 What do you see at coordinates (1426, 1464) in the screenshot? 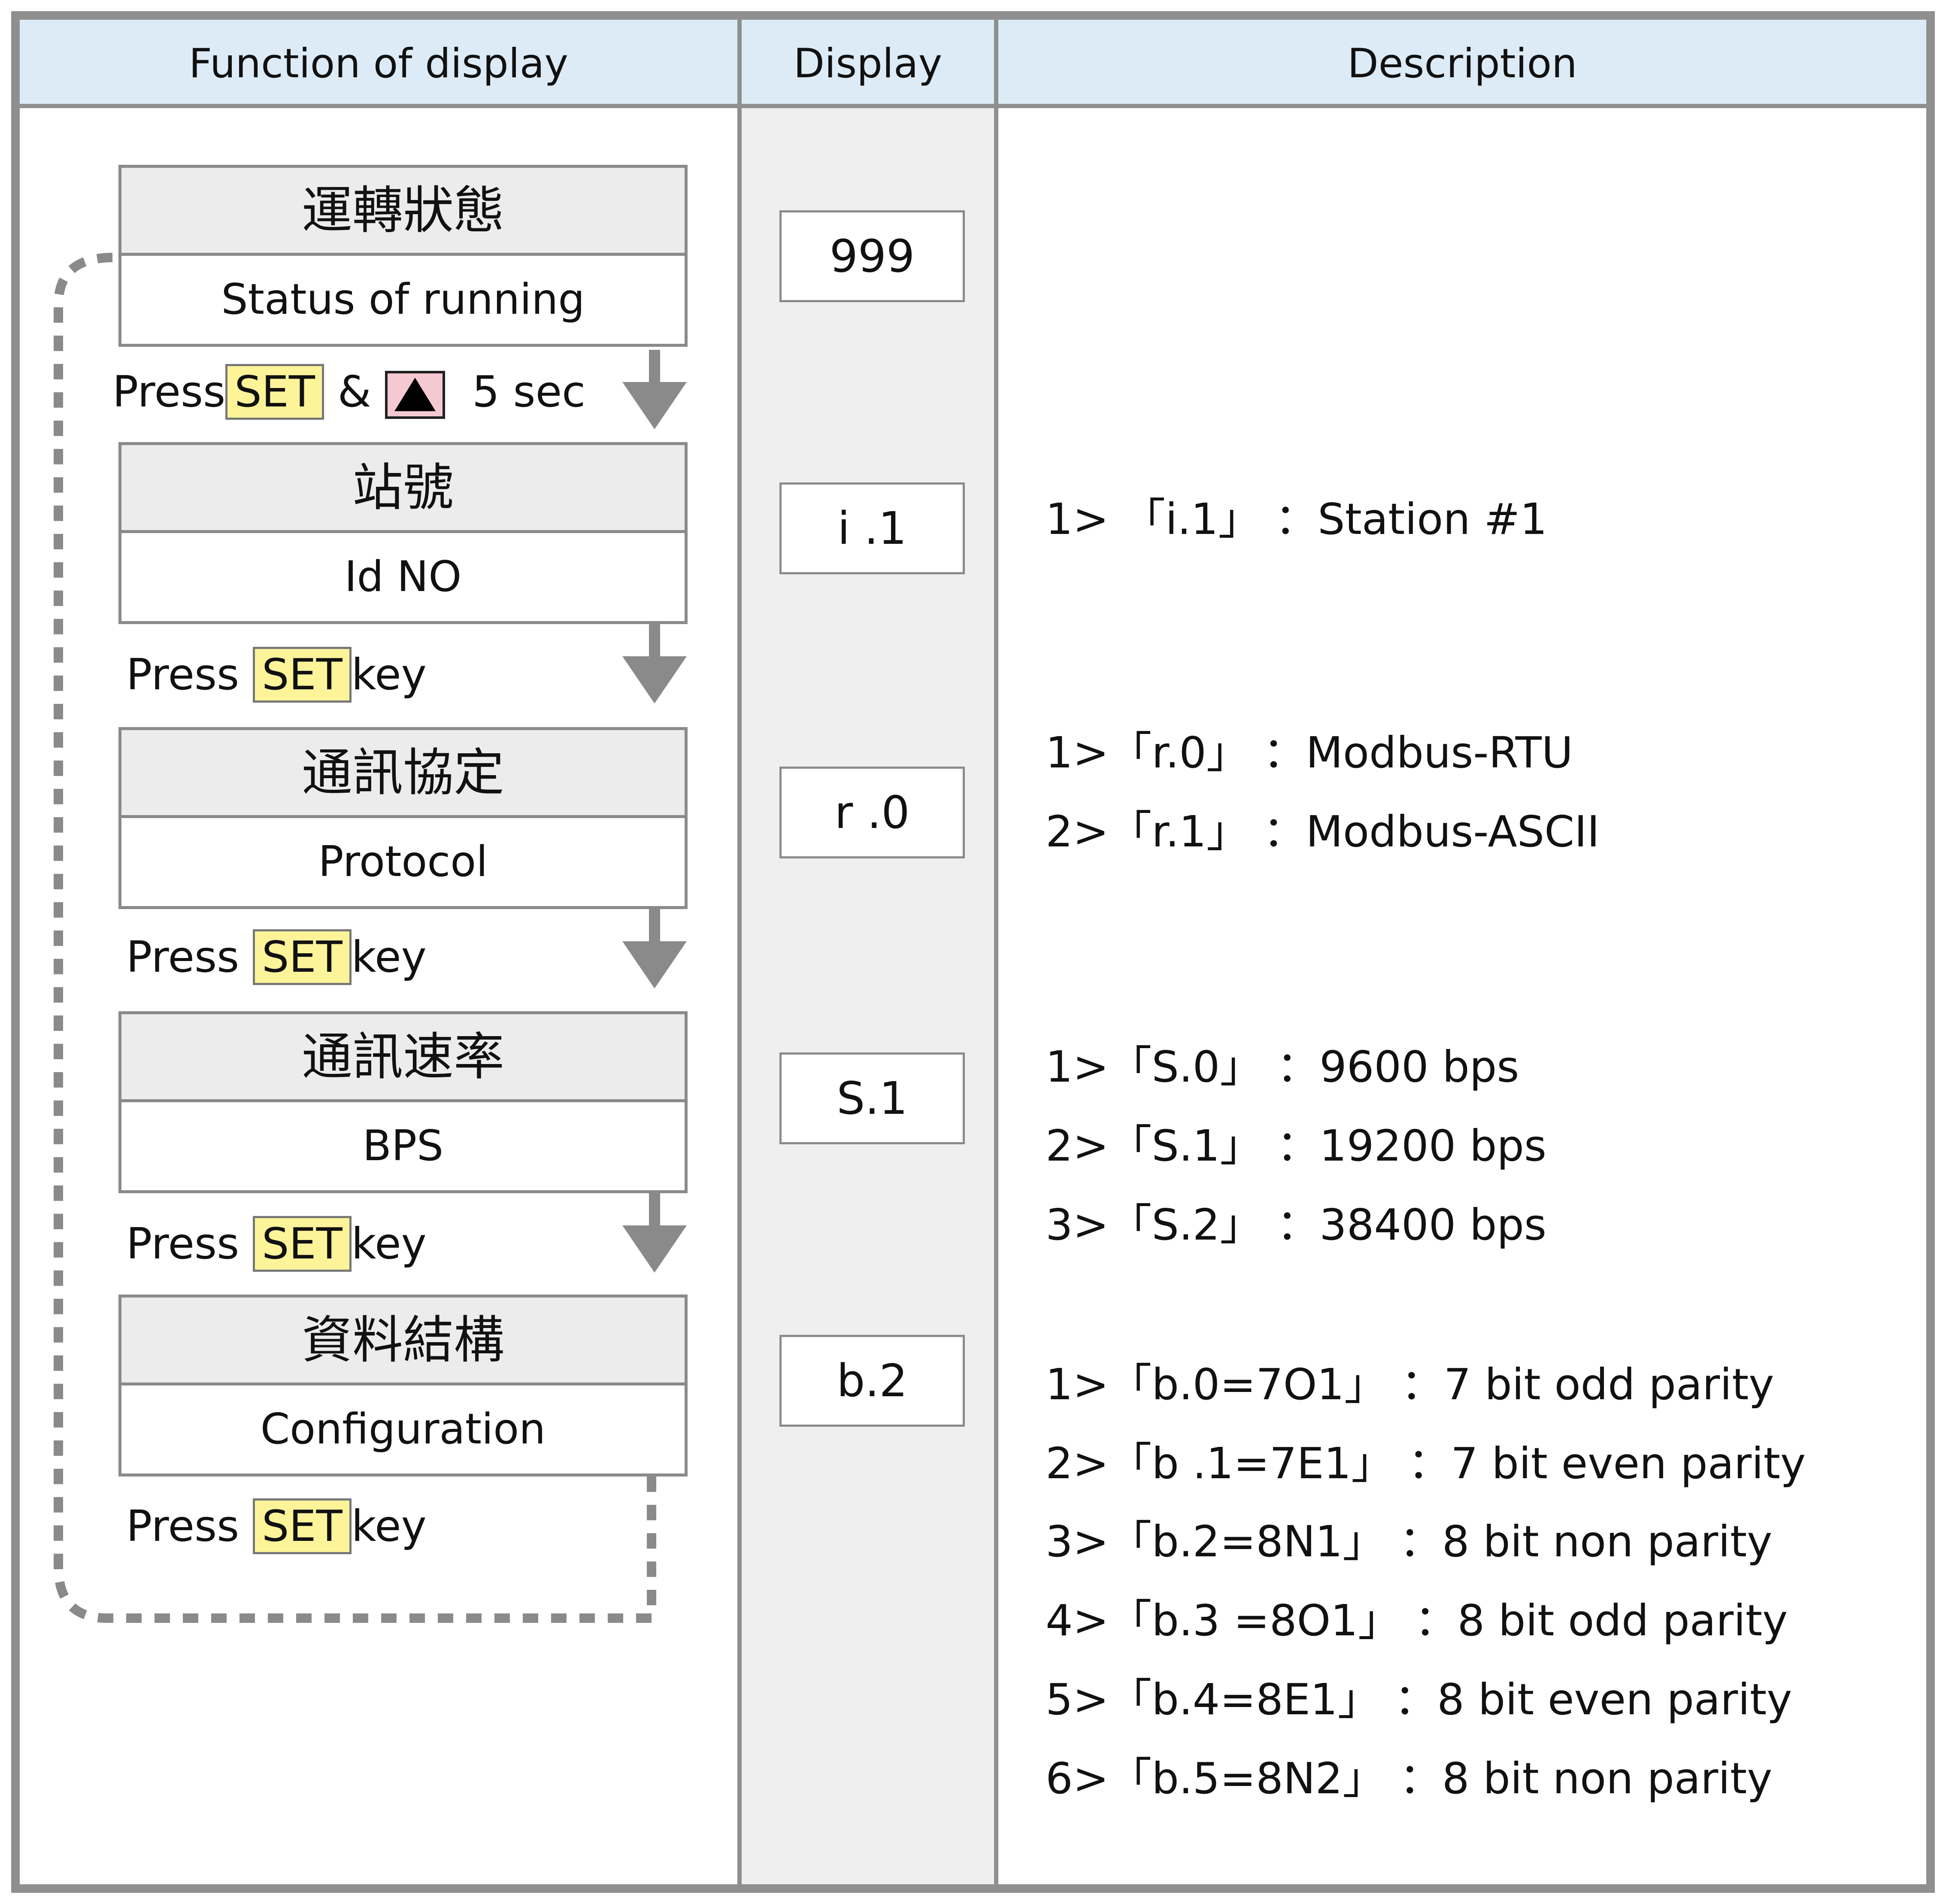
I see `desc-config-2: 2>「b .1=7E1」 ：7 bit even parity` at bounding box center [1426, 1464].